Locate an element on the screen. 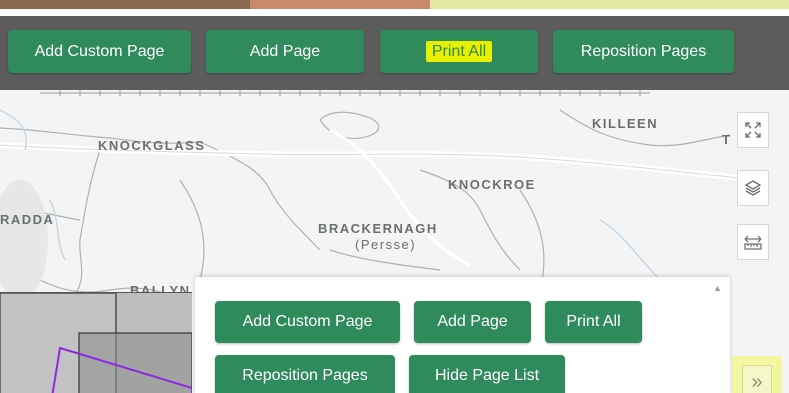  panel-add-custom-page-button: Add Custom Page is located at coordinates (307, 322).